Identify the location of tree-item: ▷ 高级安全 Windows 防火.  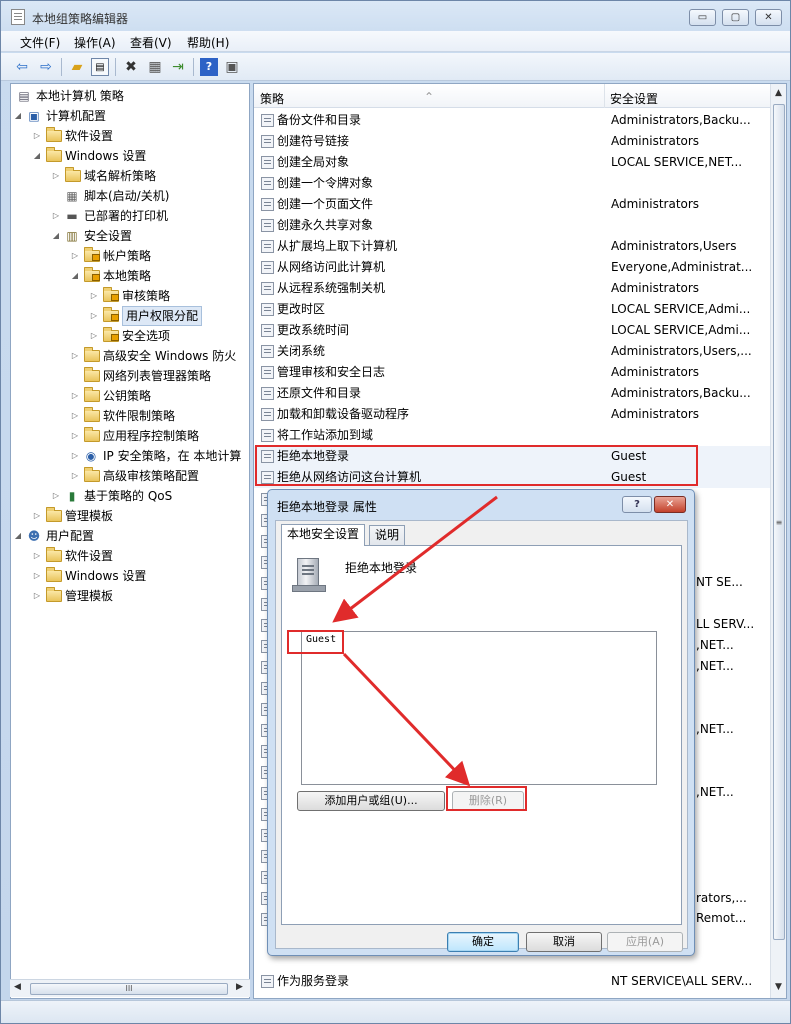
(130, 356).